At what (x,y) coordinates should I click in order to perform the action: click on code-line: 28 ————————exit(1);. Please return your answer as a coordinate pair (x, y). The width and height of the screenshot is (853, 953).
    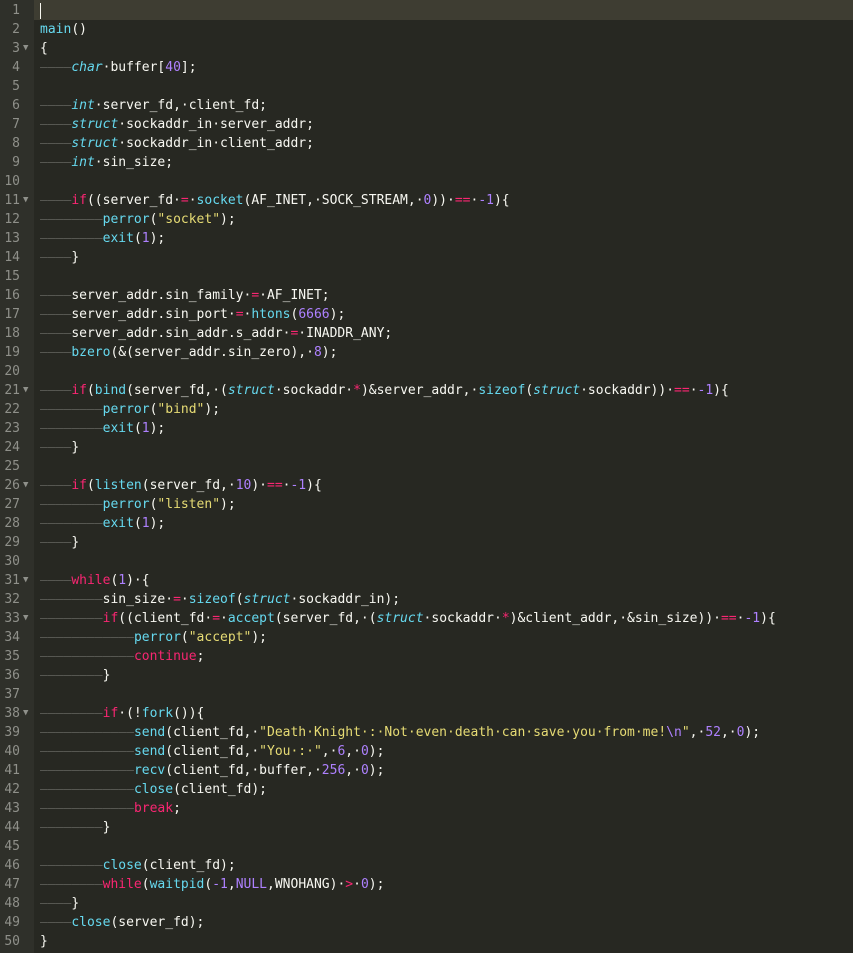
    Looking at the image, I should click on (426, 523).